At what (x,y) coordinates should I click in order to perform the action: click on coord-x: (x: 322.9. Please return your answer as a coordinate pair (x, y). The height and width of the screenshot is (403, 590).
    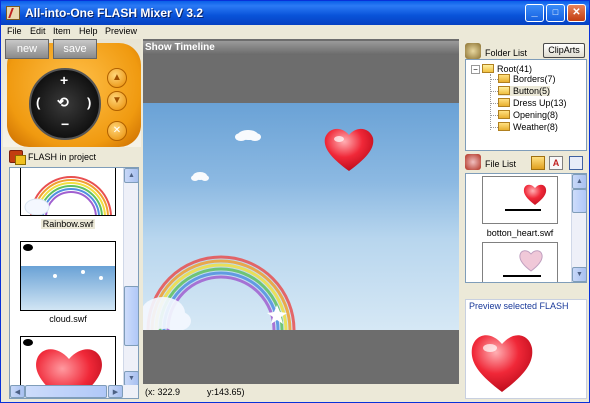
    Looking at the image, I should click on (163, 392).